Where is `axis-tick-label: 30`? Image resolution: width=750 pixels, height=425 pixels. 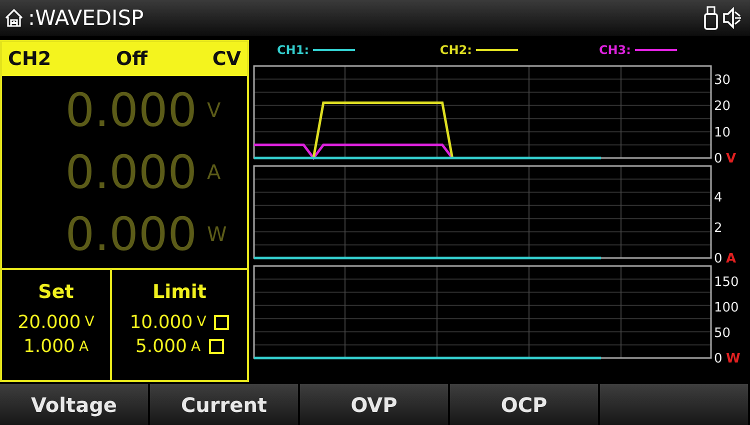
axis-tick-label: 30 is located at coordinates (722, 80).